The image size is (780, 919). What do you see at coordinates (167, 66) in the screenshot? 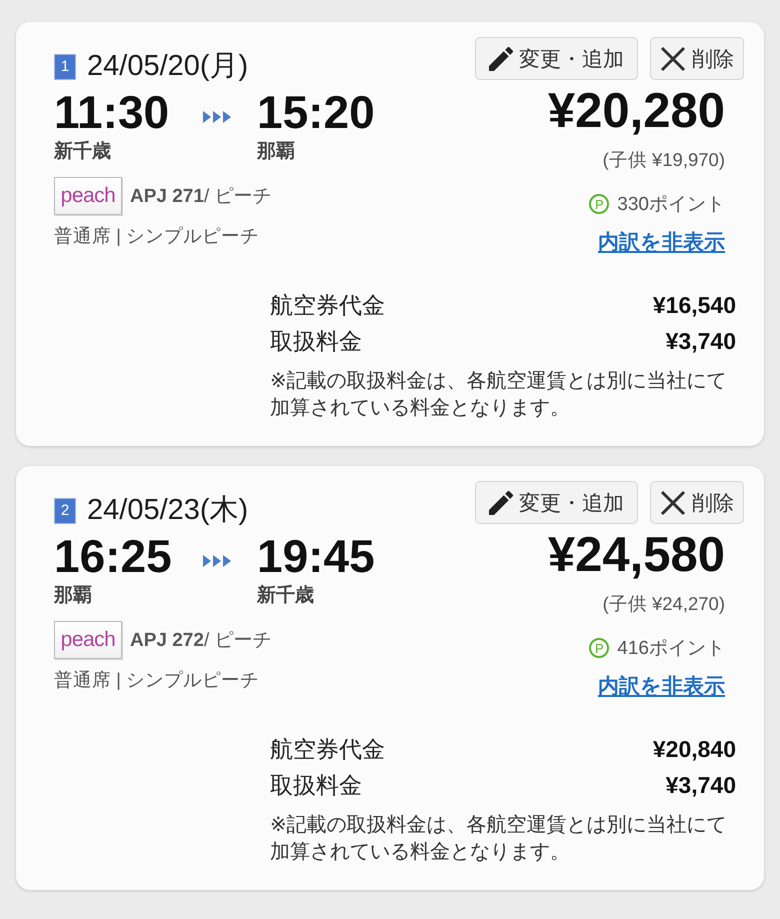
I see `flight-date: 24/05/20(月)` at bounding box center [167, 66].